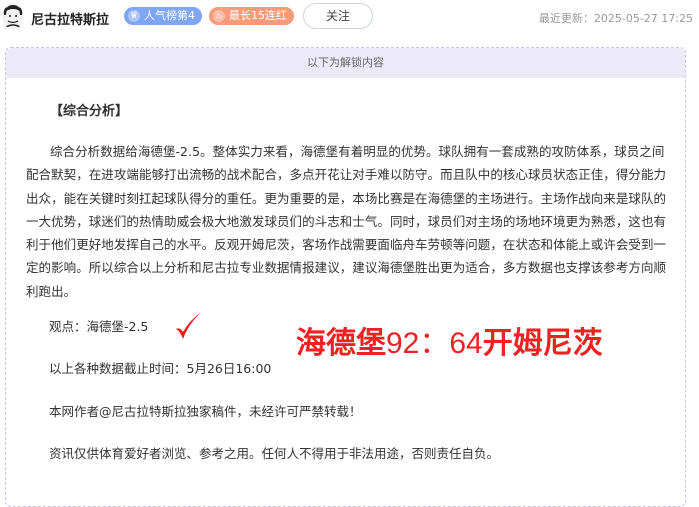 Image resolution: width=699 pixels, height=507 pixels. I want to click on crown-icon: ♛, so click(134, 16).